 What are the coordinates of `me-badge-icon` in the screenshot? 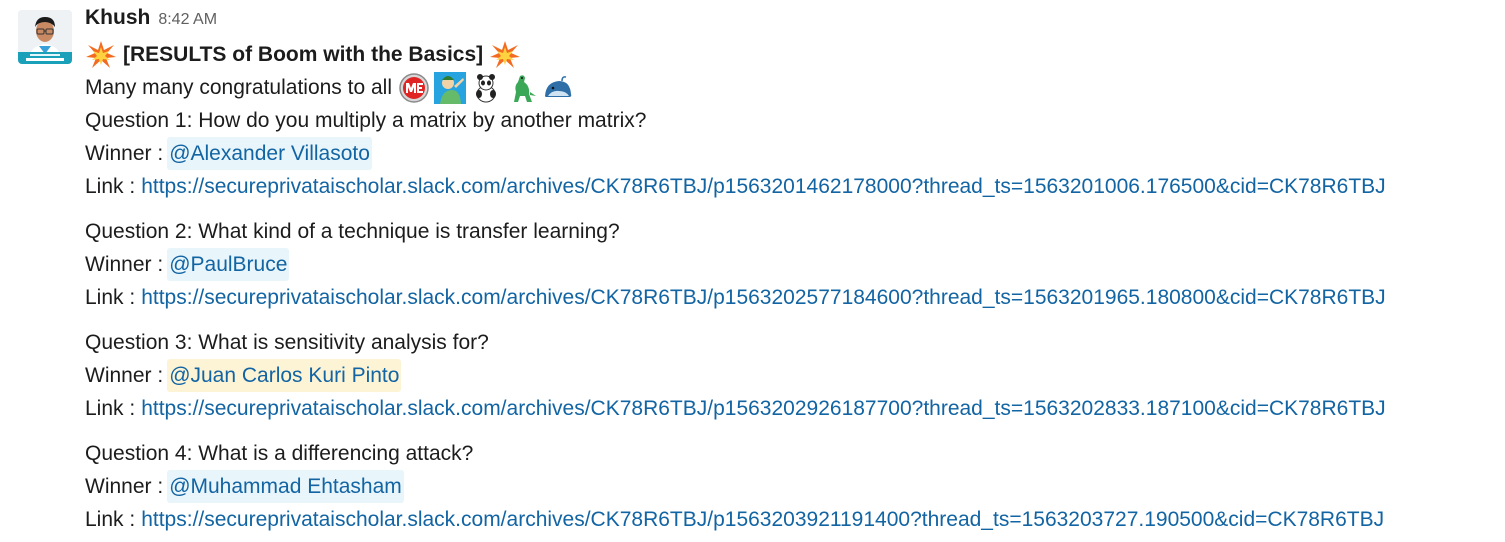 It's located at (414, 88).